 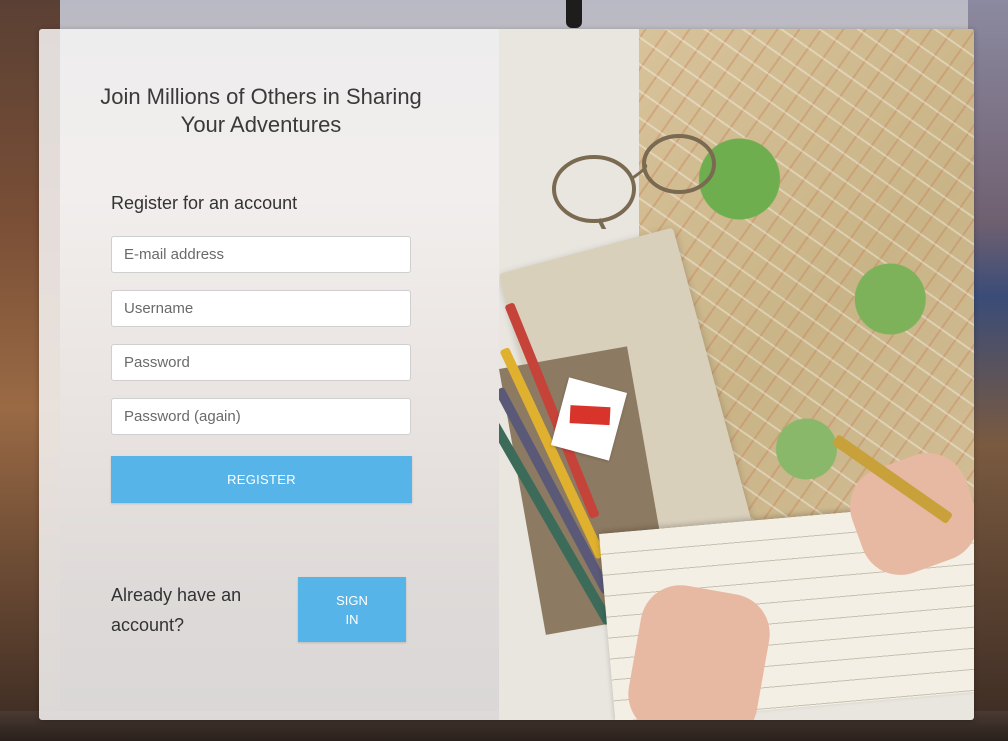 What do you see at coordinates (261, 479) in the screenshot?
I see `register-button: REGISTER` at bounding box center [261, 479].